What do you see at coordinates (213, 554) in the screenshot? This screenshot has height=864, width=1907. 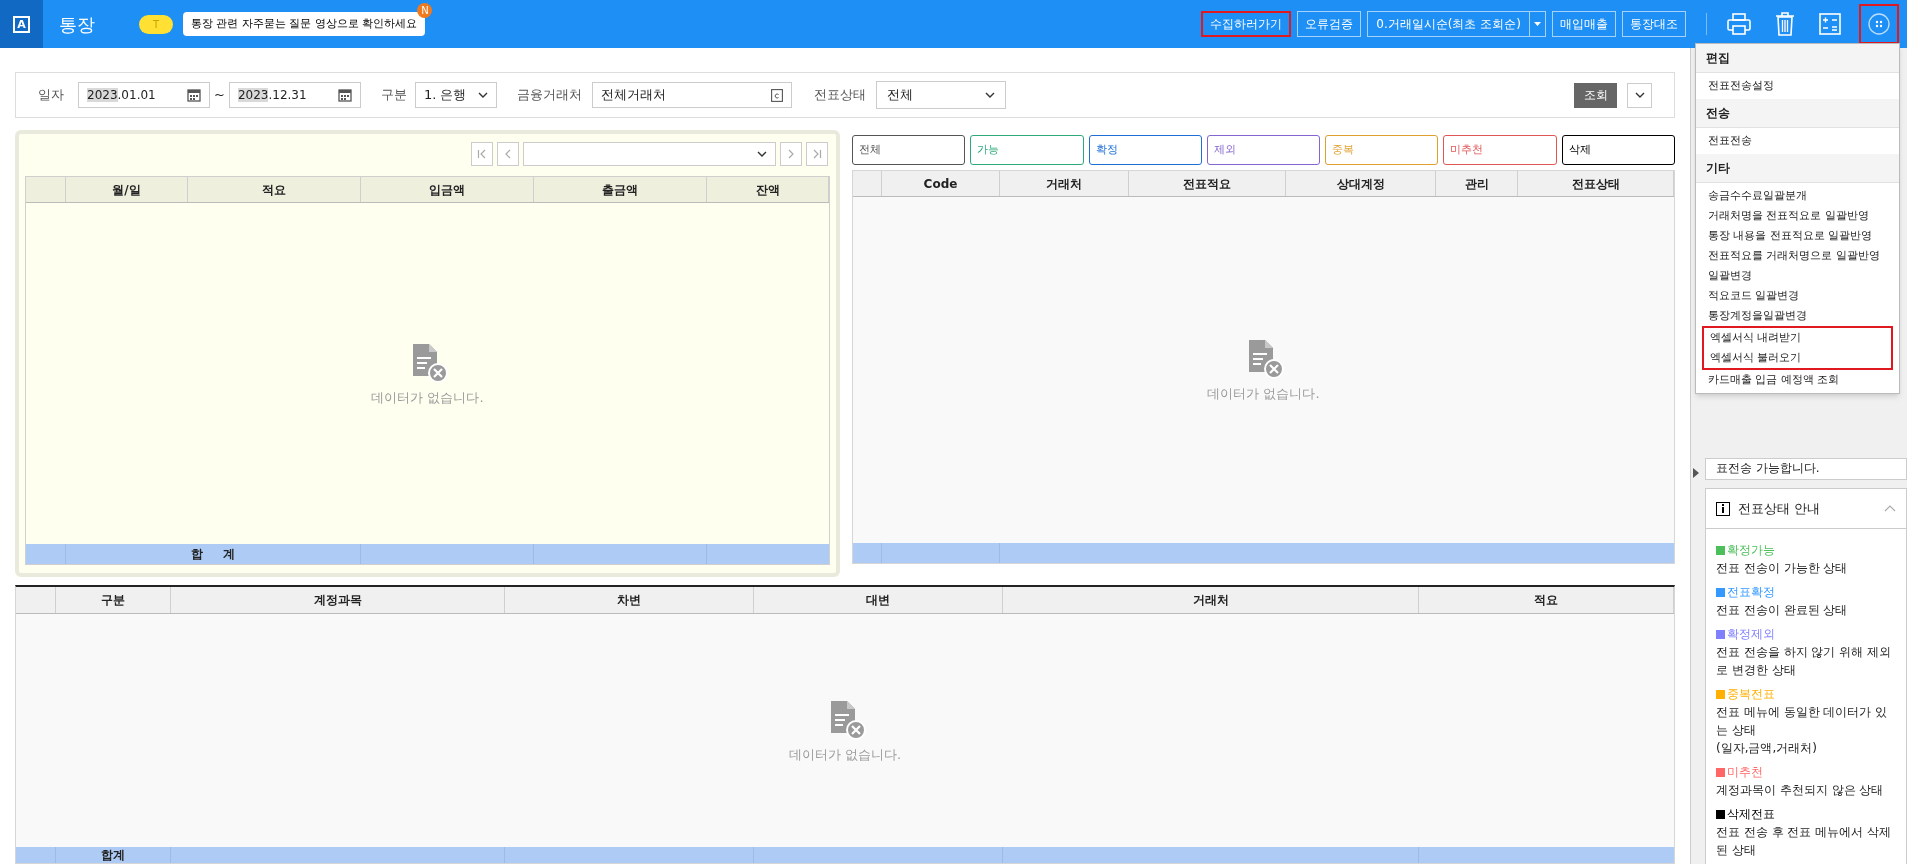 I see `total-label: 합 계` at bounding box center [213, 554].